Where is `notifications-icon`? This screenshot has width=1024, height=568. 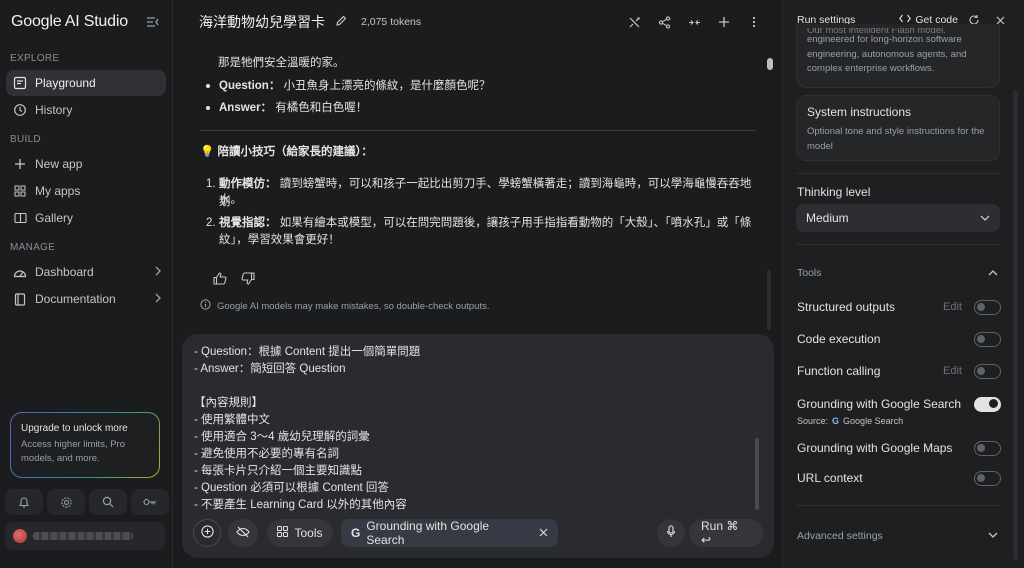 notifications-icon is located at coordinates (24, 502).